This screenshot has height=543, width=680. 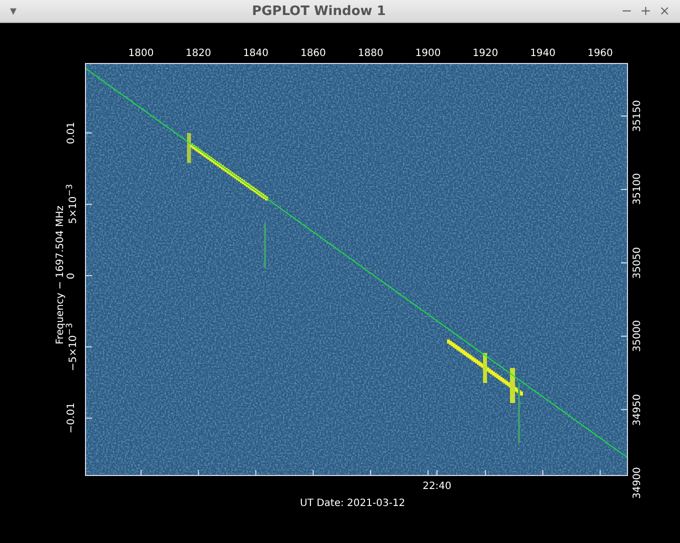 What do you see at coordinates (638, 336) in the screenshot?
I see `axis-tick-label: 35000` at bounding box center [638, 336].